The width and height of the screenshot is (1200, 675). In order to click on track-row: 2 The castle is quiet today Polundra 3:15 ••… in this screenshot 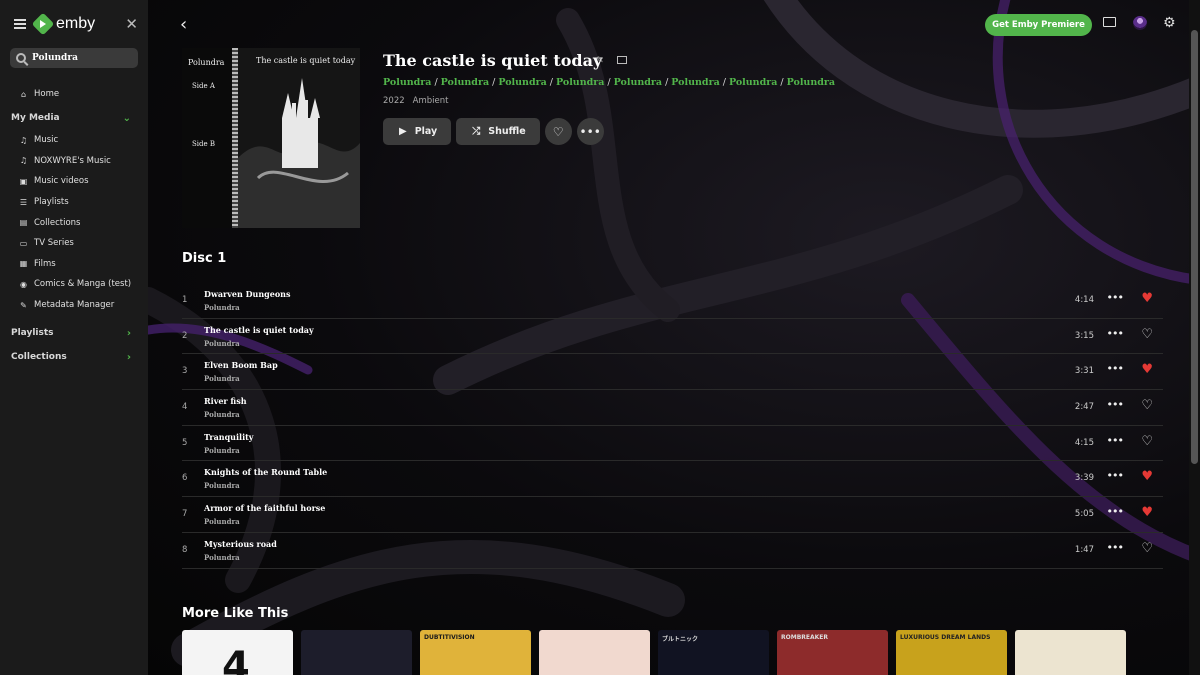, I will do `click(672, 337)`.